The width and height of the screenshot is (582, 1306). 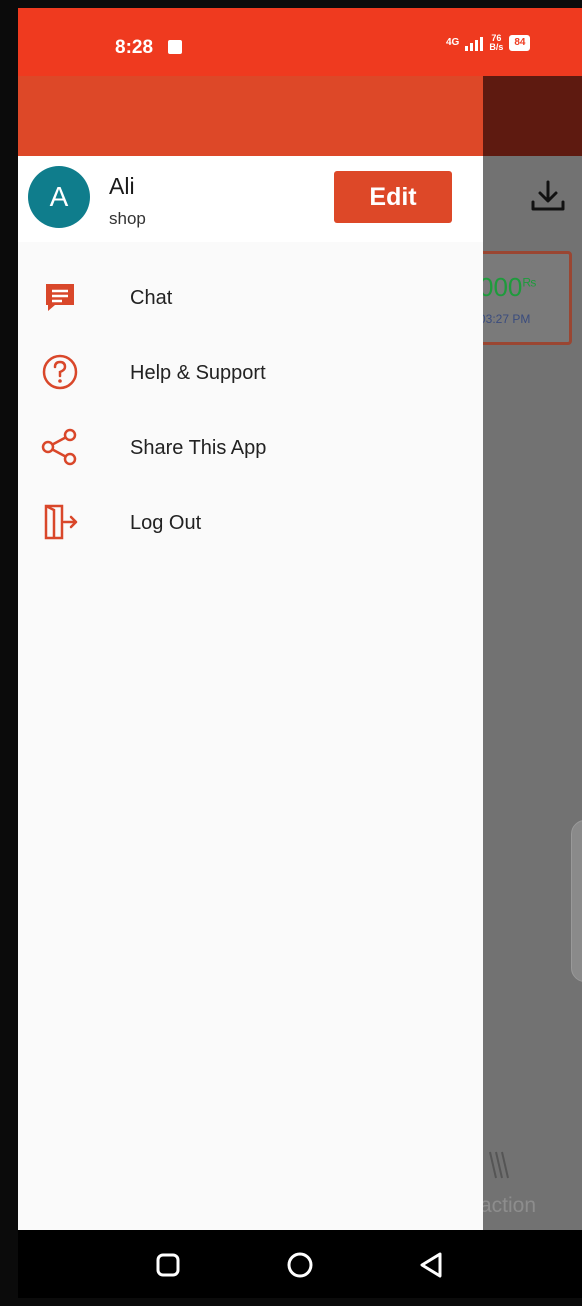 What do you see at coordinates (198, 373) in the screenshot?
I see `menu-label-help: Help & Support` at bounding box center [198, 373].